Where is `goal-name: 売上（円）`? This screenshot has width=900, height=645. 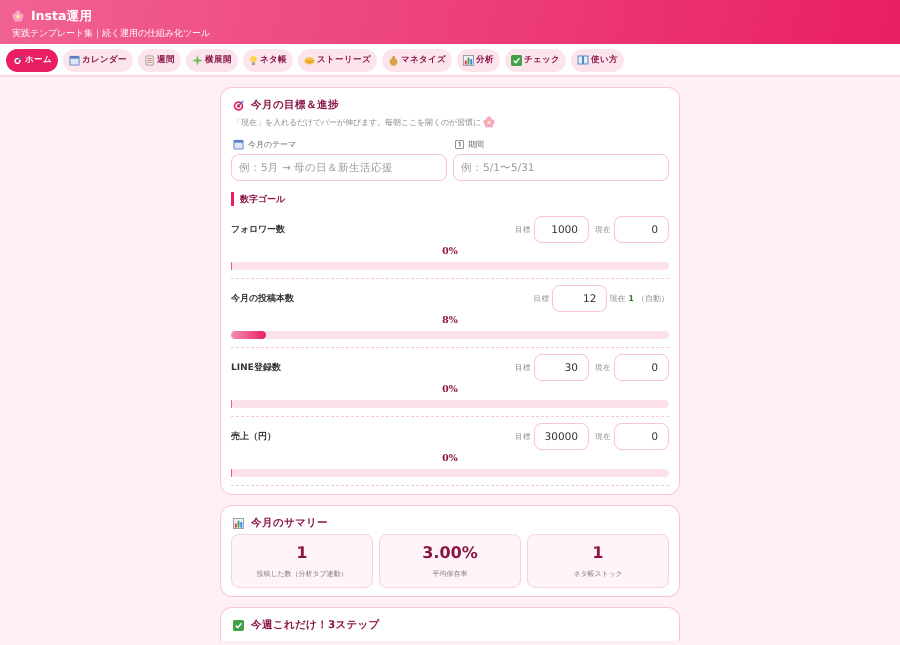 goal-name: 売上（円） is located at coordinates (254, 436).